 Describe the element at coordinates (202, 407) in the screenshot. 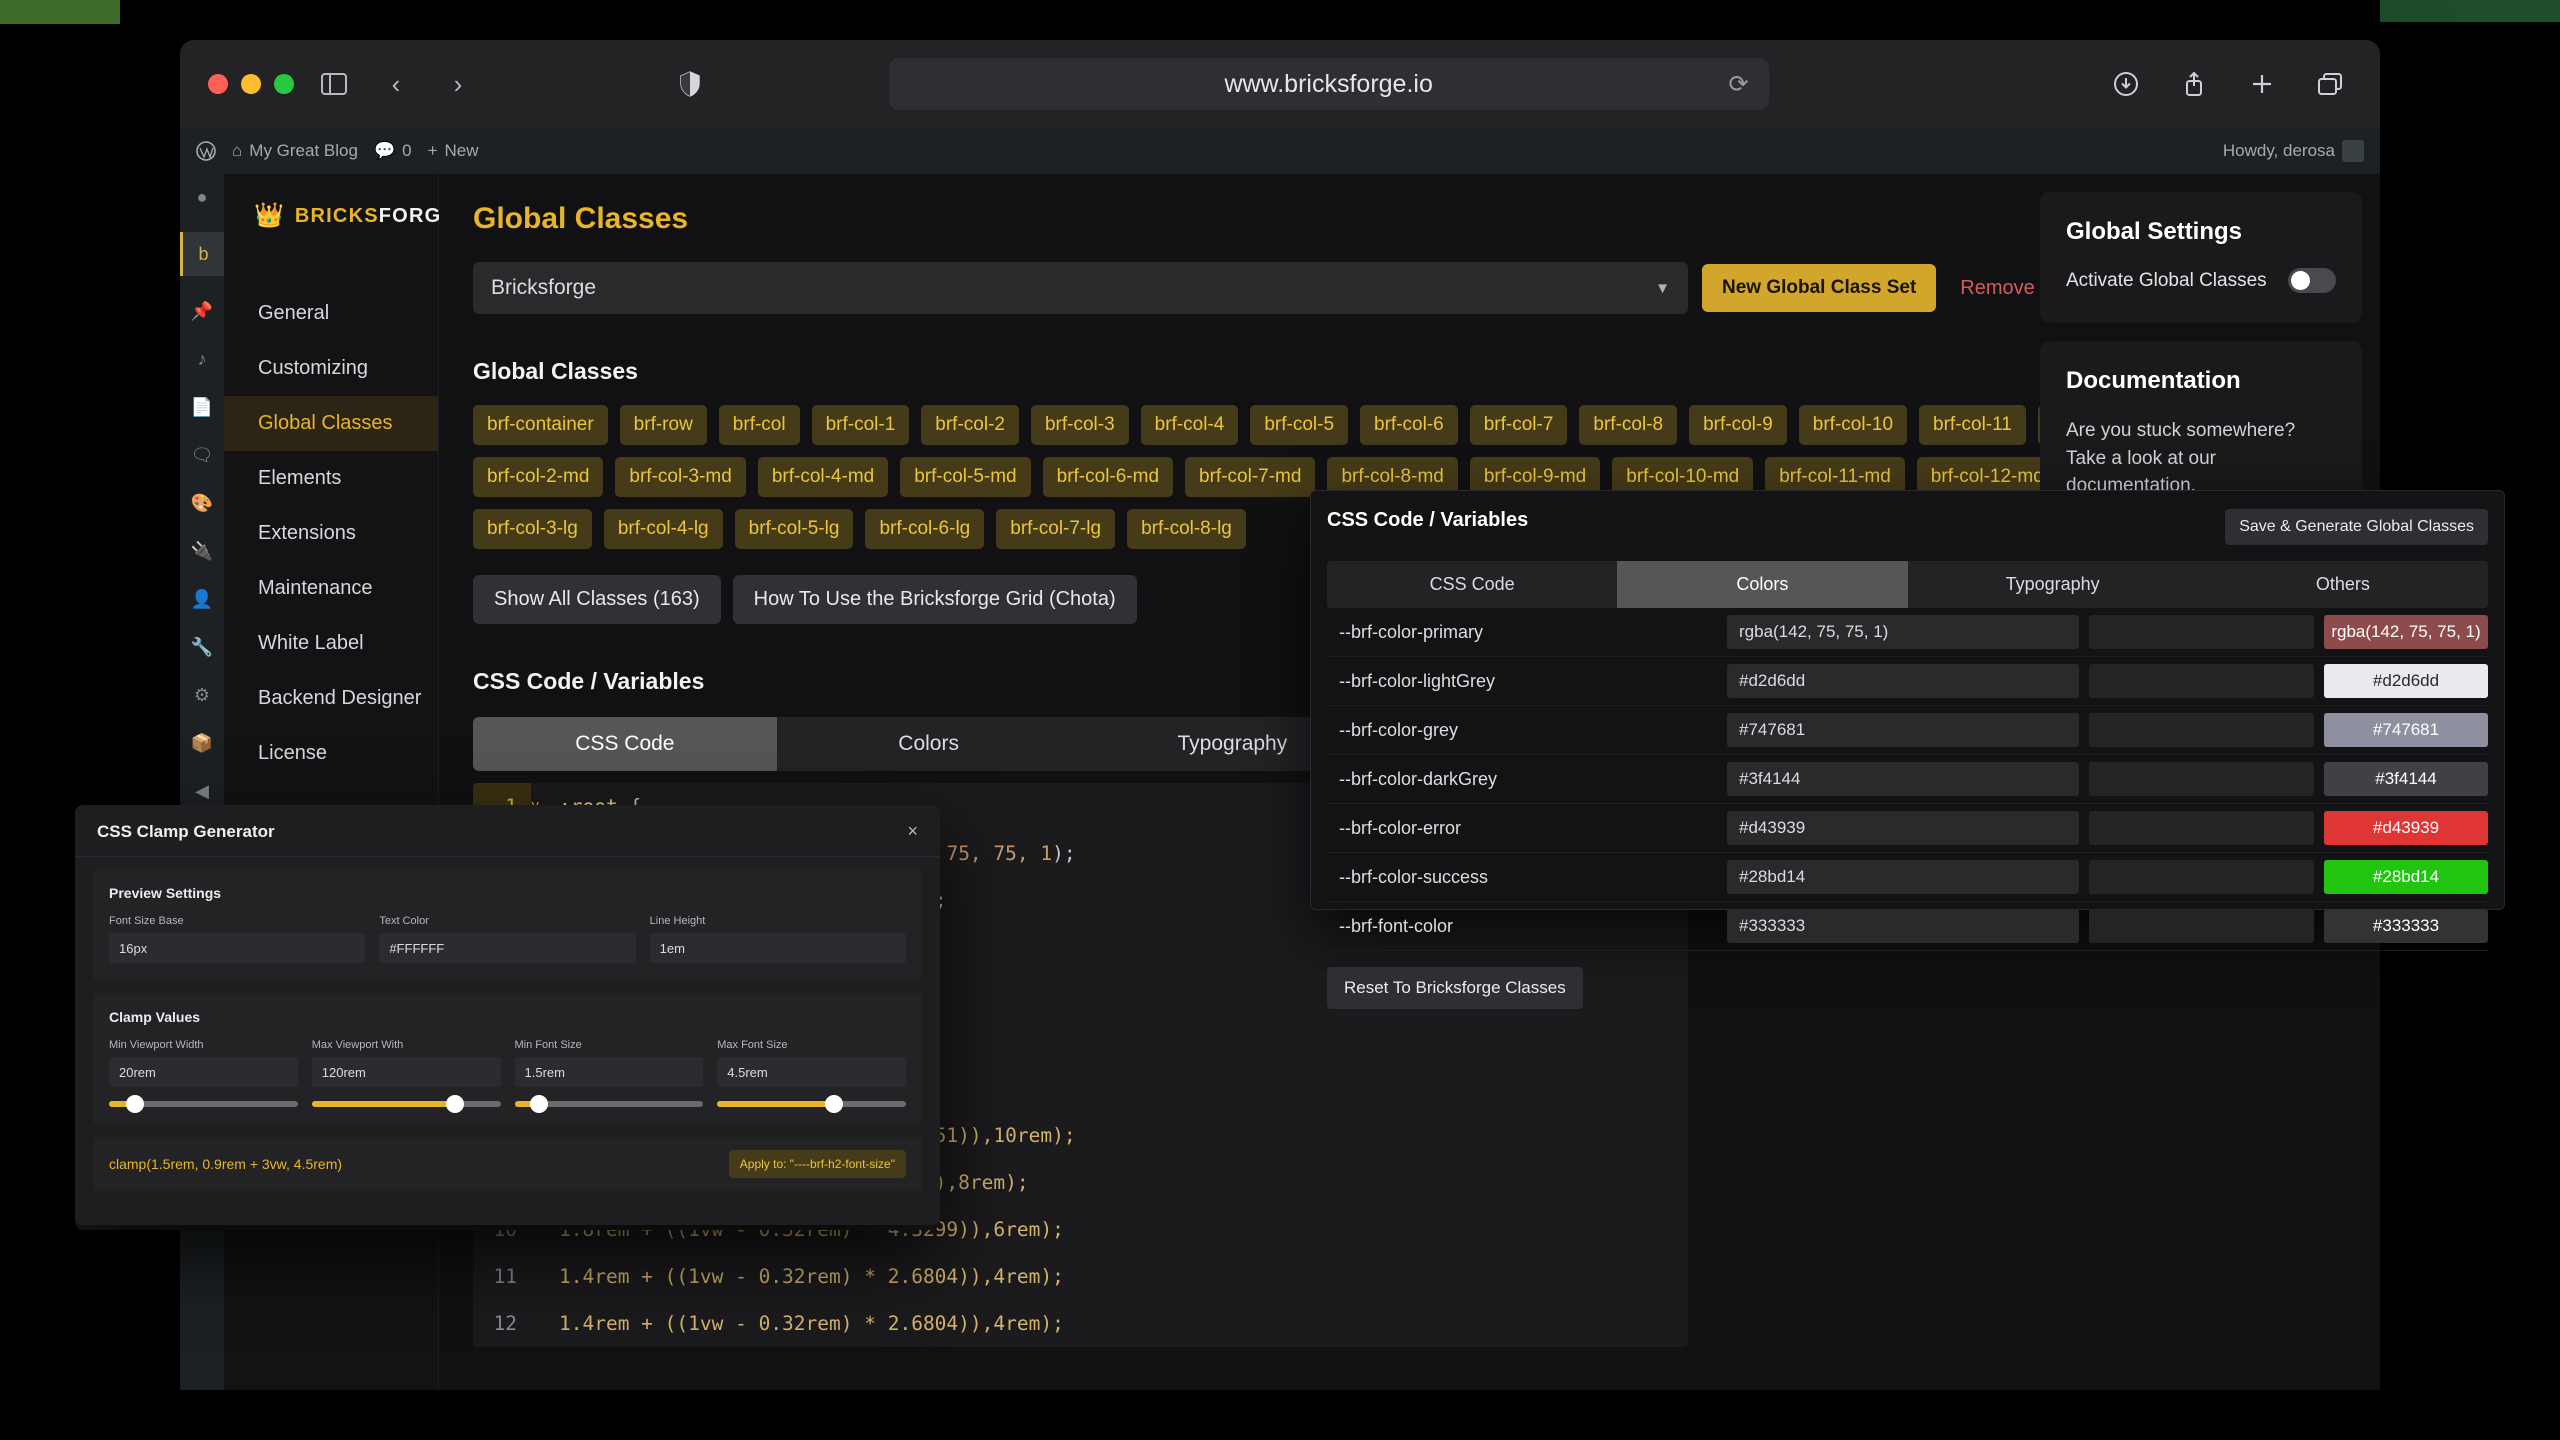

I see `pages-icon: 📄` at that location.